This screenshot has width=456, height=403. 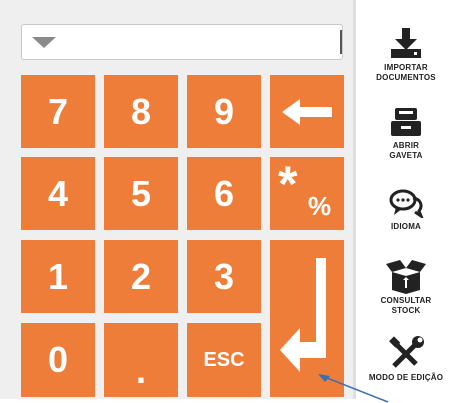 I want to click on key-6: 6, so click(x=224, y=193).